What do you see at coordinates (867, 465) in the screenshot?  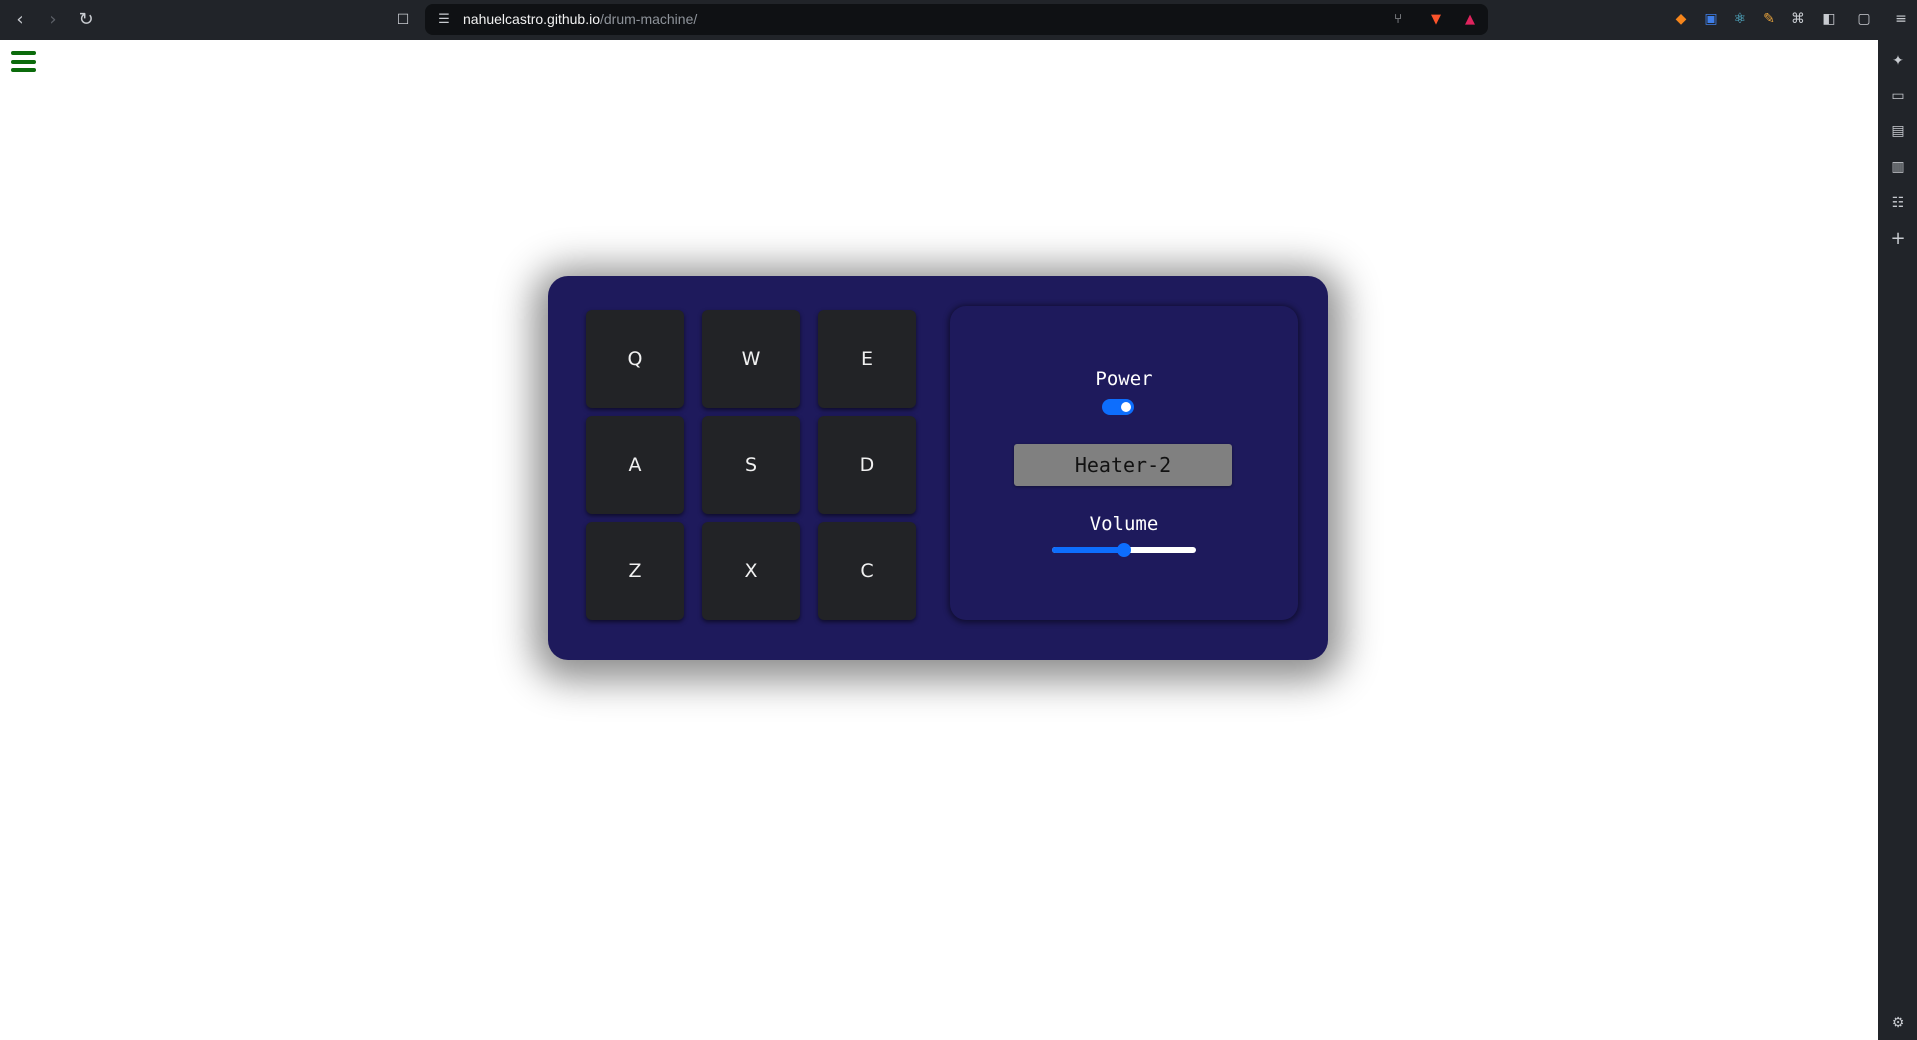 I see `drum-pad-d: D` at bounding box center [867, 465].